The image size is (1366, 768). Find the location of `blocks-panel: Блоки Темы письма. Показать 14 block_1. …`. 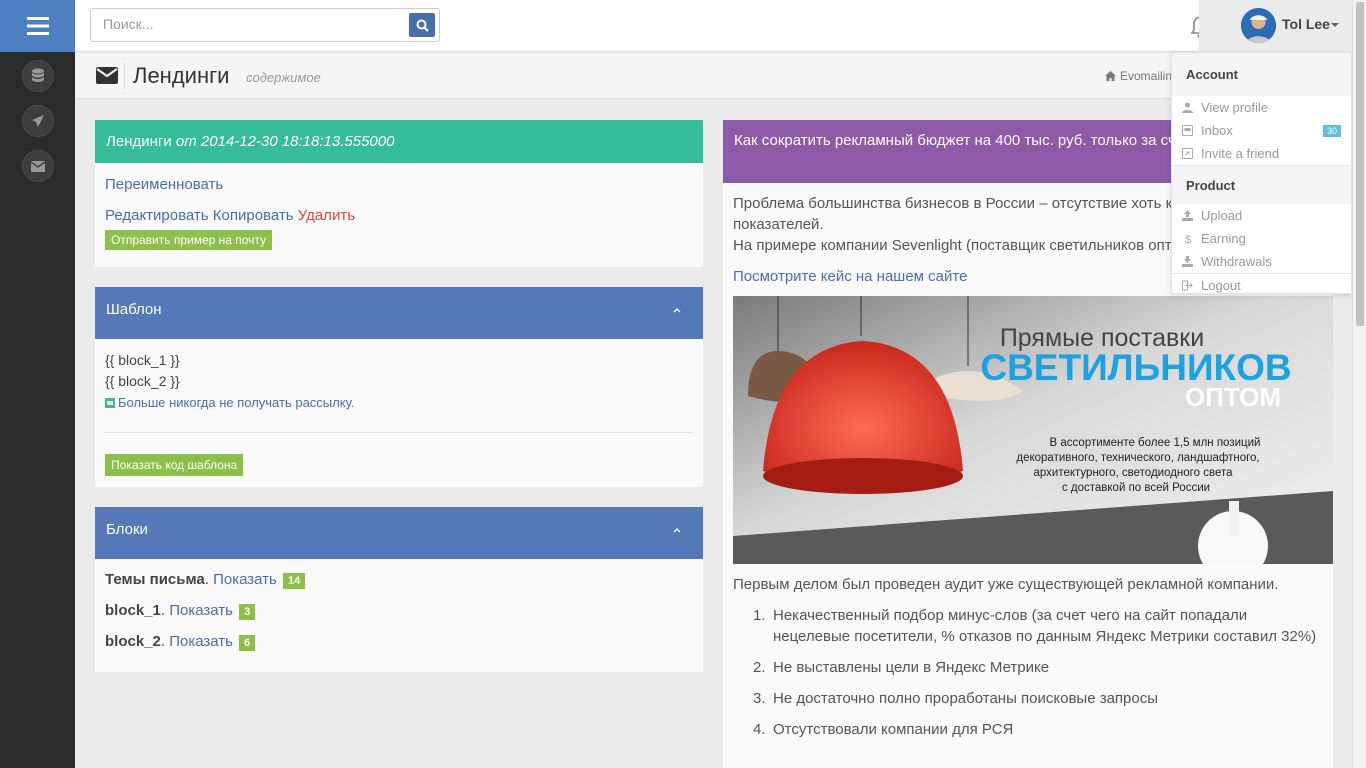

blocks-panel: Блоки Темы письма. Показать 14 block_1. … is located at coordinates (399, 589).